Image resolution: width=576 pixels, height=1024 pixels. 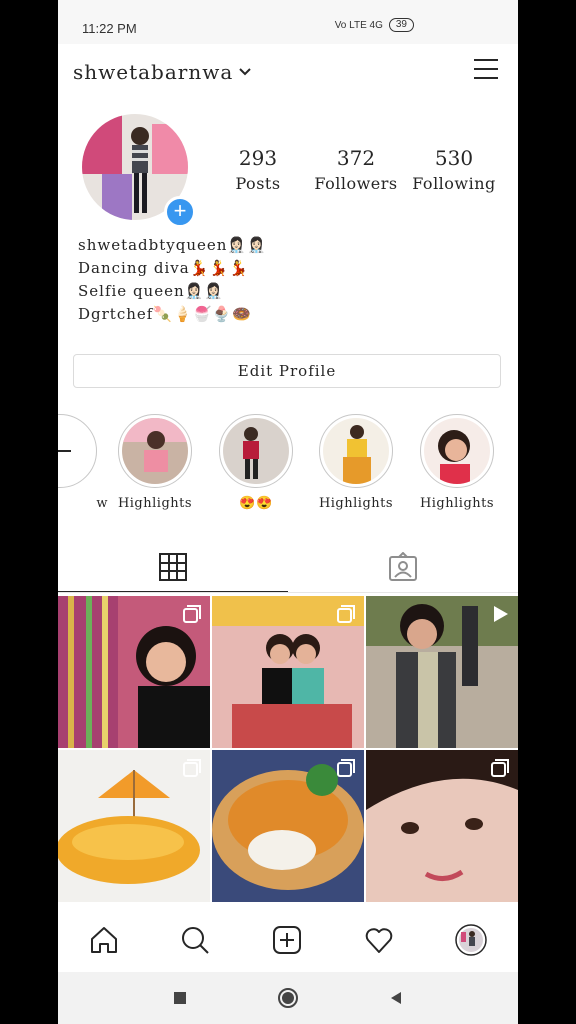 What do you see at coordinates (396, 998) in the screenshot?
I see `back-triangle-icon` at bounding box center [396, 998].